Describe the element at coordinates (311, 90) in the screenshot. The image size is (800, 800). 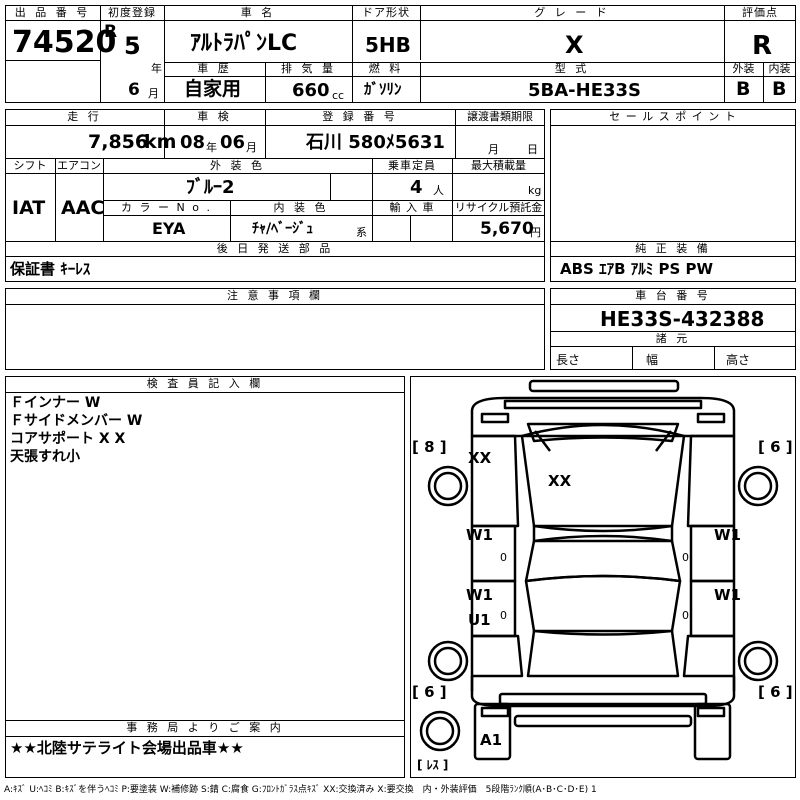
I see `displacement-value: 660` at that location.